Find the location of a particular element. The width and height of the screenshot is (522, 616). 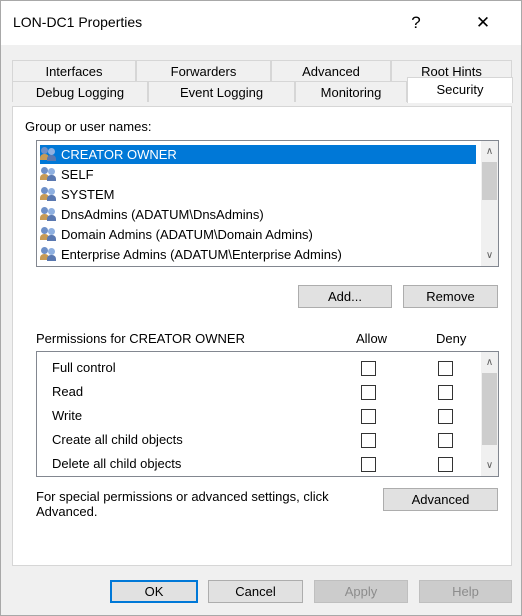

permission-name: Read is located at coordinates (68, 391).